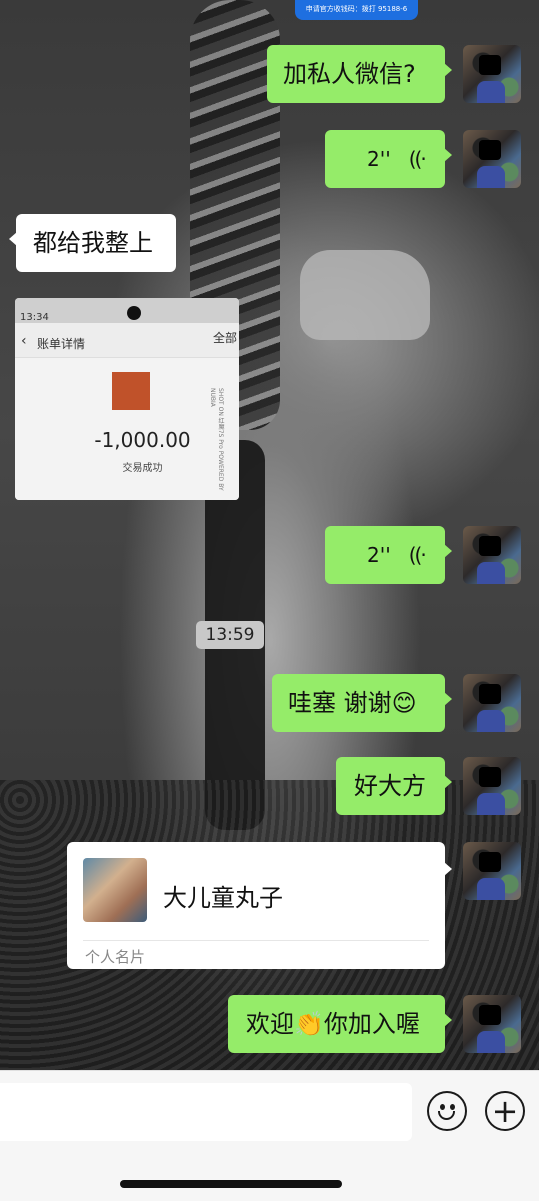  Describe the element at coordinates (34, 317) in the screenshot. I see `screenshot-time: 13:34` at that location.